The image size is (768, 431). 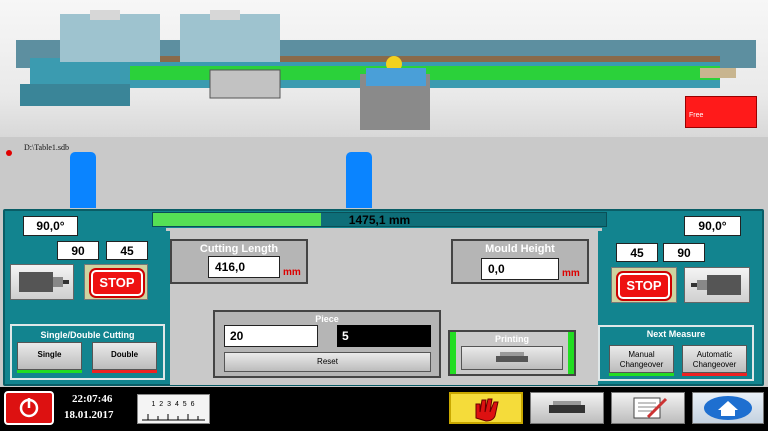 What do you see at coordinates (50, 226) in the screenshot?
I see `left-angle-field: 90,0°` at bounding box center [50, 226].